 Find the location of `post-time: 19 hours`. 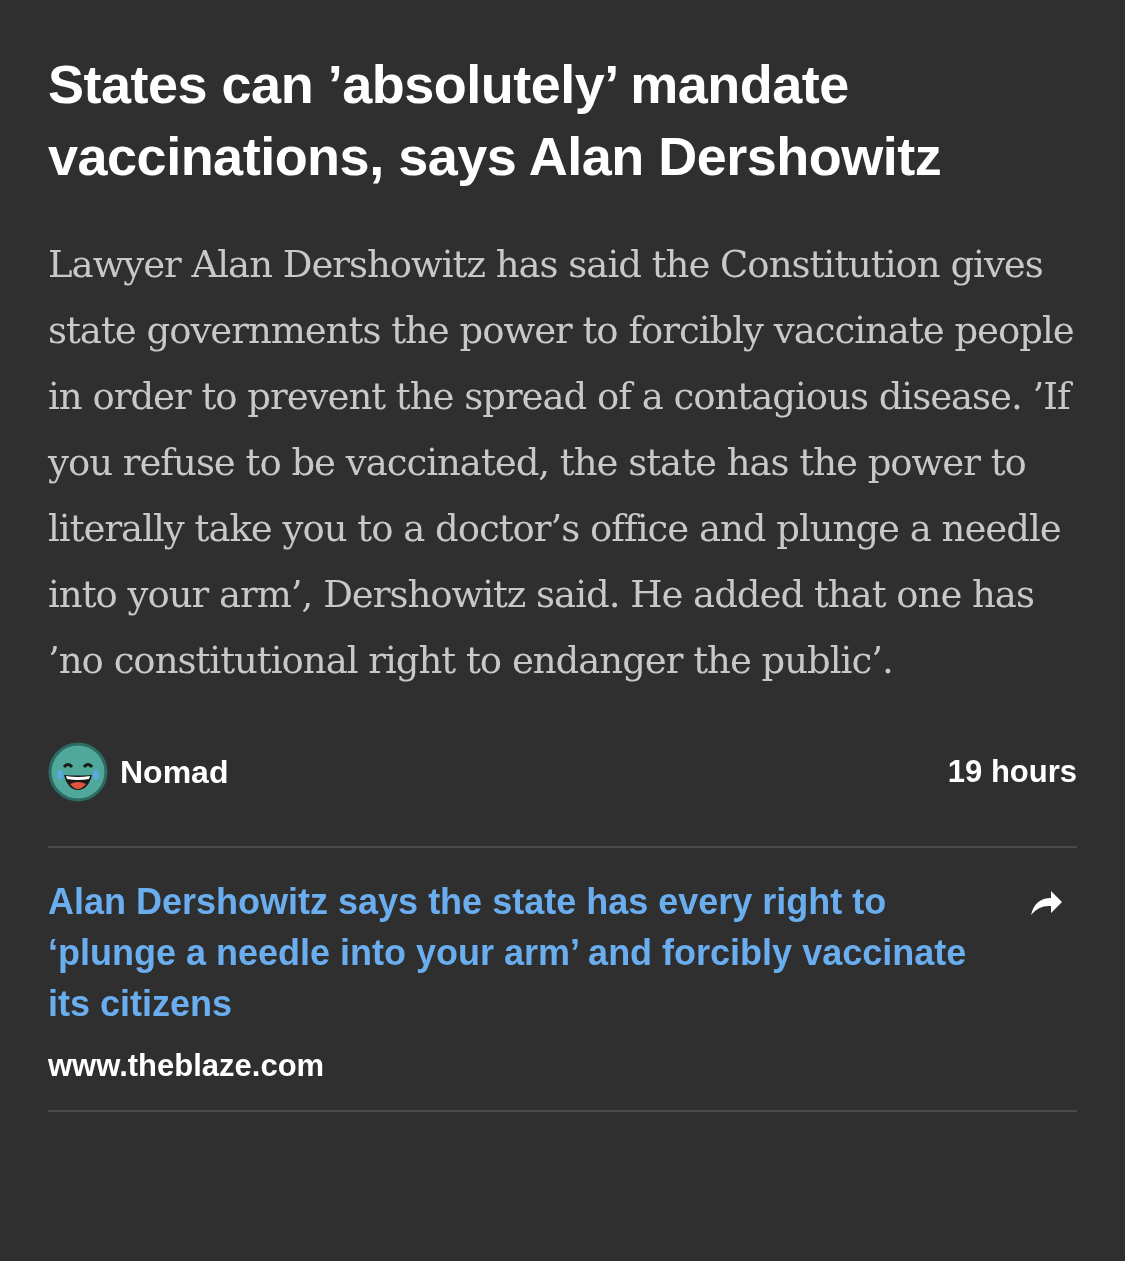

post-time: 19 hours is located at coordinates (1012, 771).